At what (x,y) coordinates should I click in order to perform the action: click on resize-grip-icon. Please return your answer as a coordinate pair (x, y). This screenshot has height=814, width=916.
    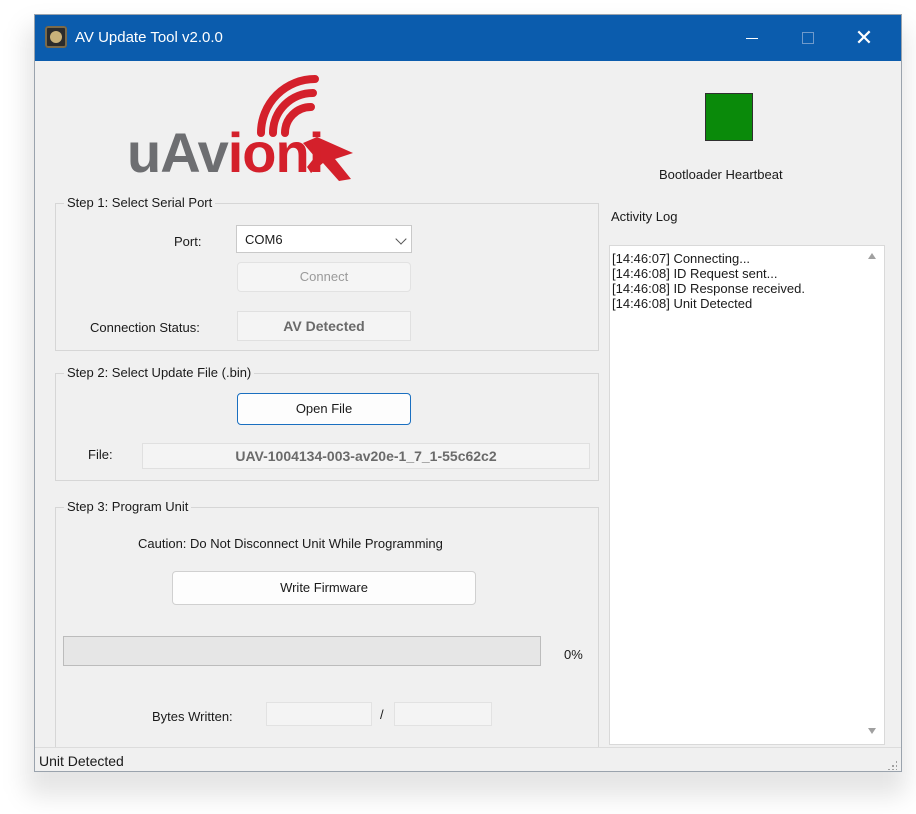
    Looking at the image, I should click on (892, 765).